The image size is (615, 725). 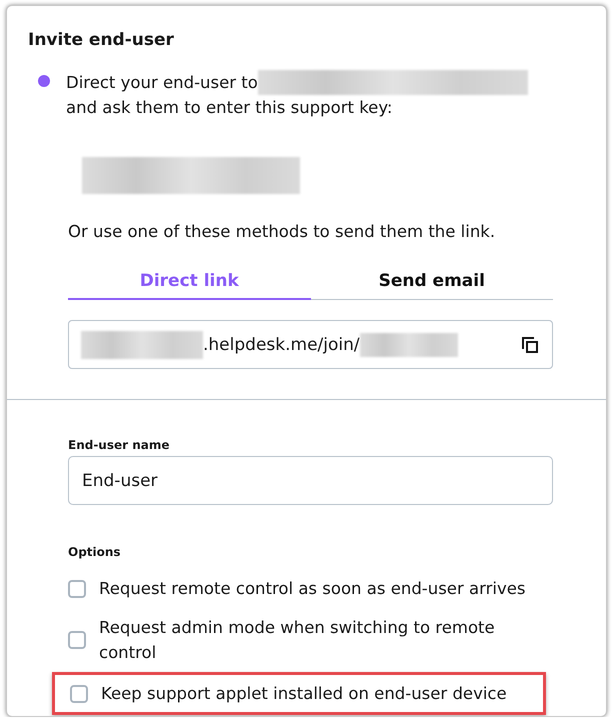 I want to click on link-field: .helpdesk.me/join/, so click(x=310, y=344).